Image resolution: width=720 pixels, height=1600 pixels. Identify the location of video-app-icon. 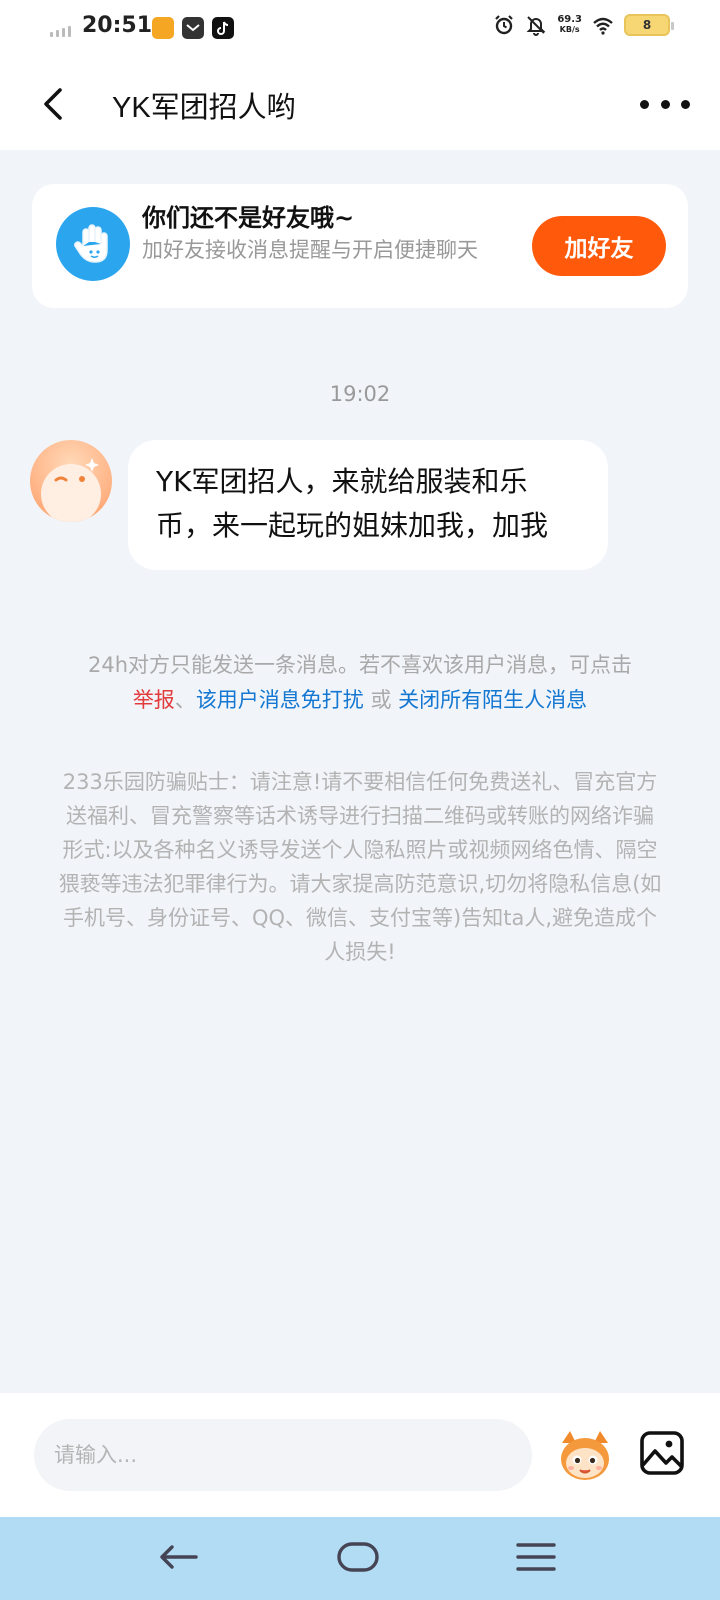
(163, 28).